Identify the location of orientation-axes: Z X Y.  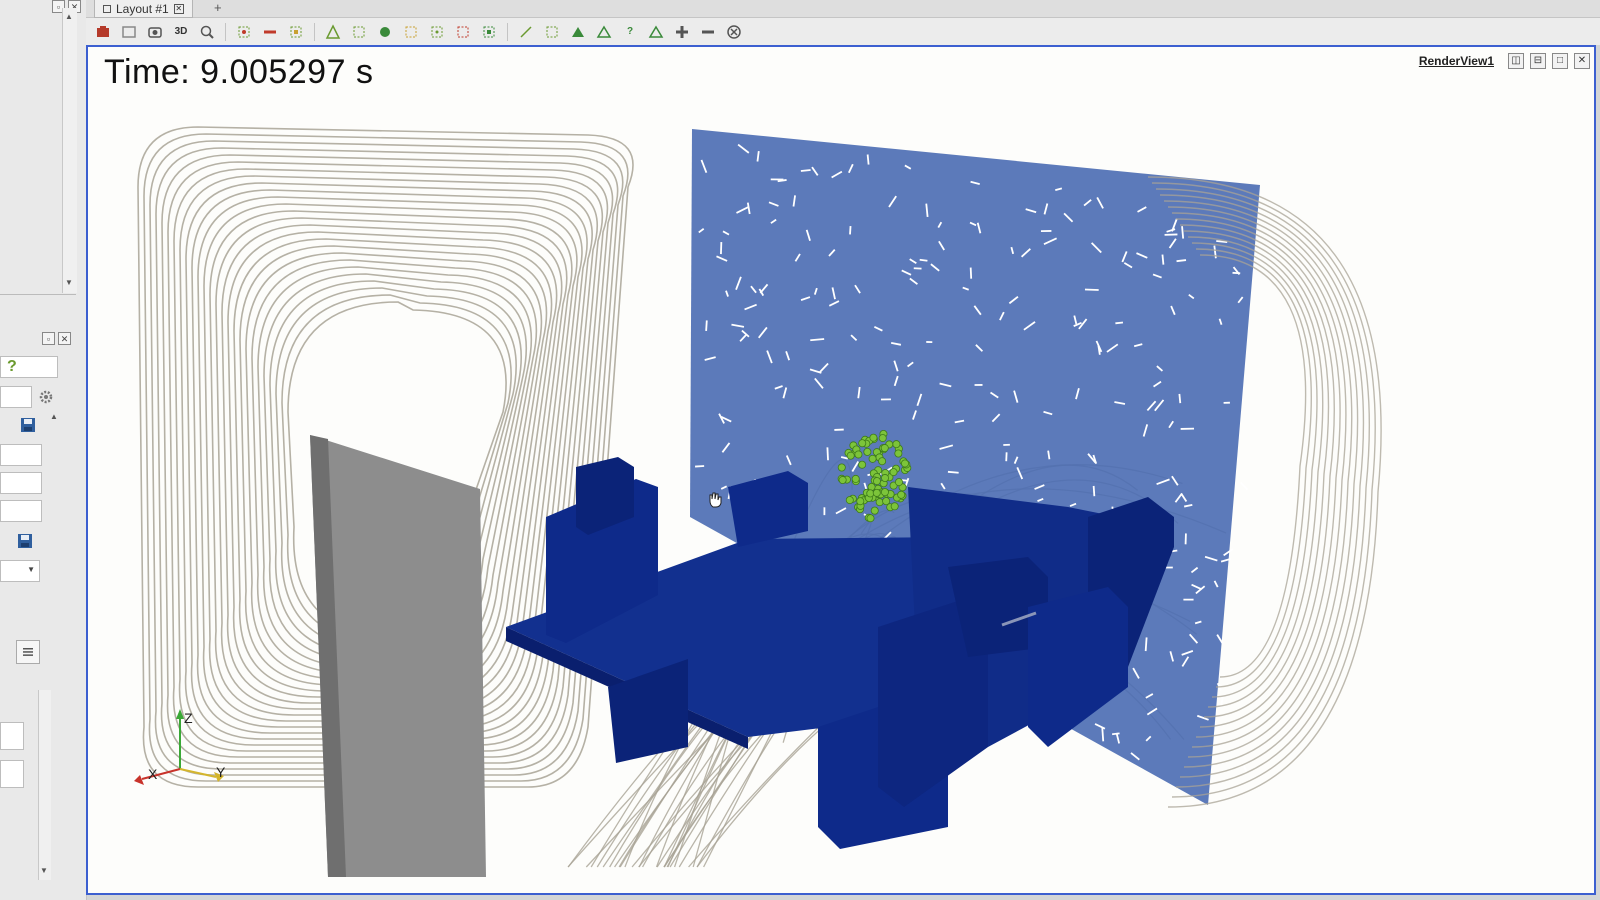
(180, 747).